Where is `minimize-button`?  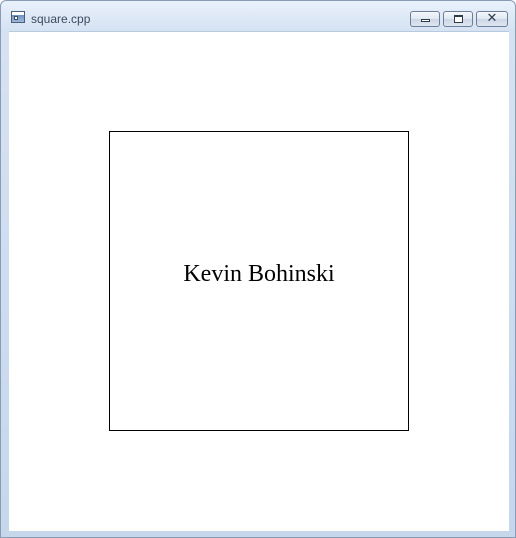 minimize-button is located at coordinates (425, 19).